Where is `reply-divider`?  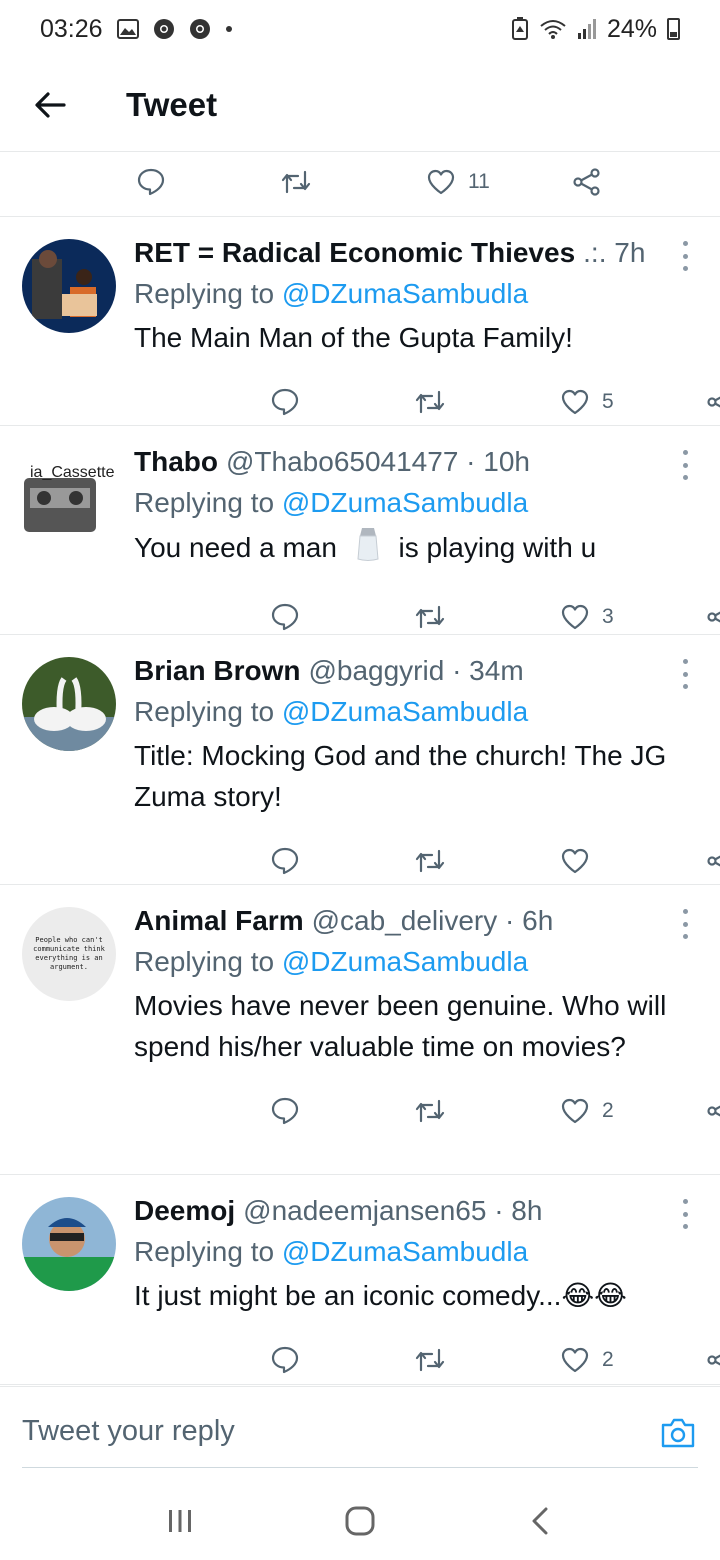
reply-divider is located at coordinates (360, 1467).